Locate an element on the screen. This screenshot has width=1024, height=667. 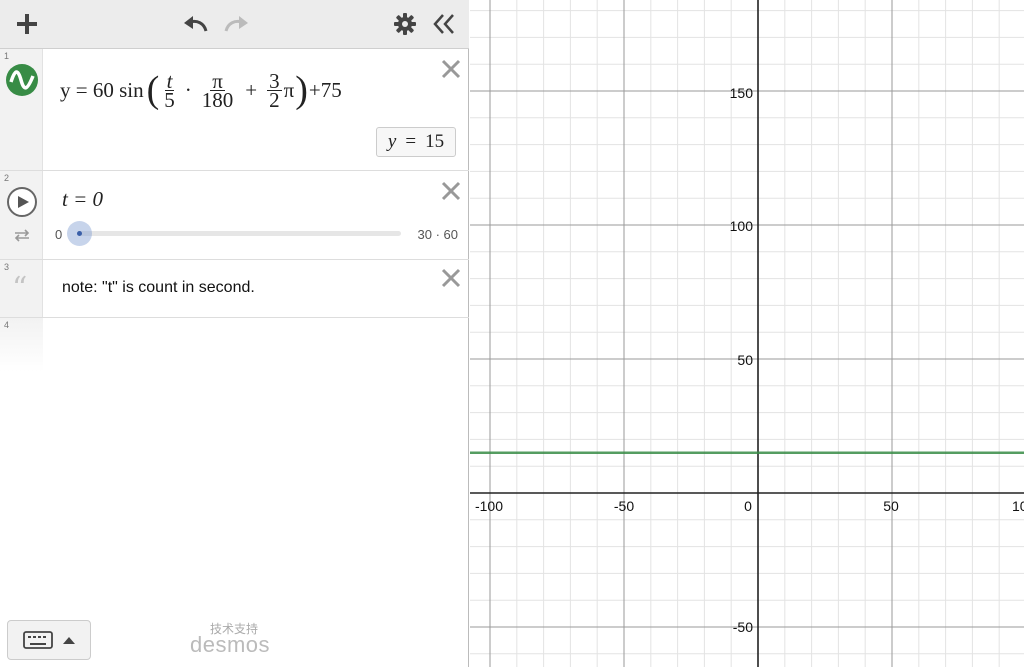
eval-variable: y is located at coordinates (392, 141).